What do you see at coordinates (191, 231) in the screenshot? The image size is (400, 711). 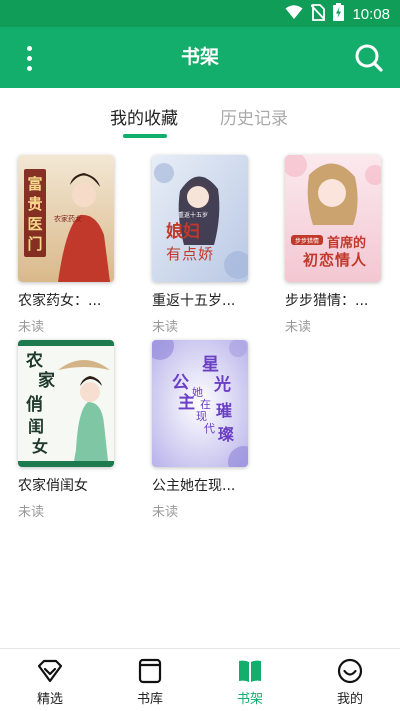 I see `svg-text: 妇` at bounding box center [191, 231].